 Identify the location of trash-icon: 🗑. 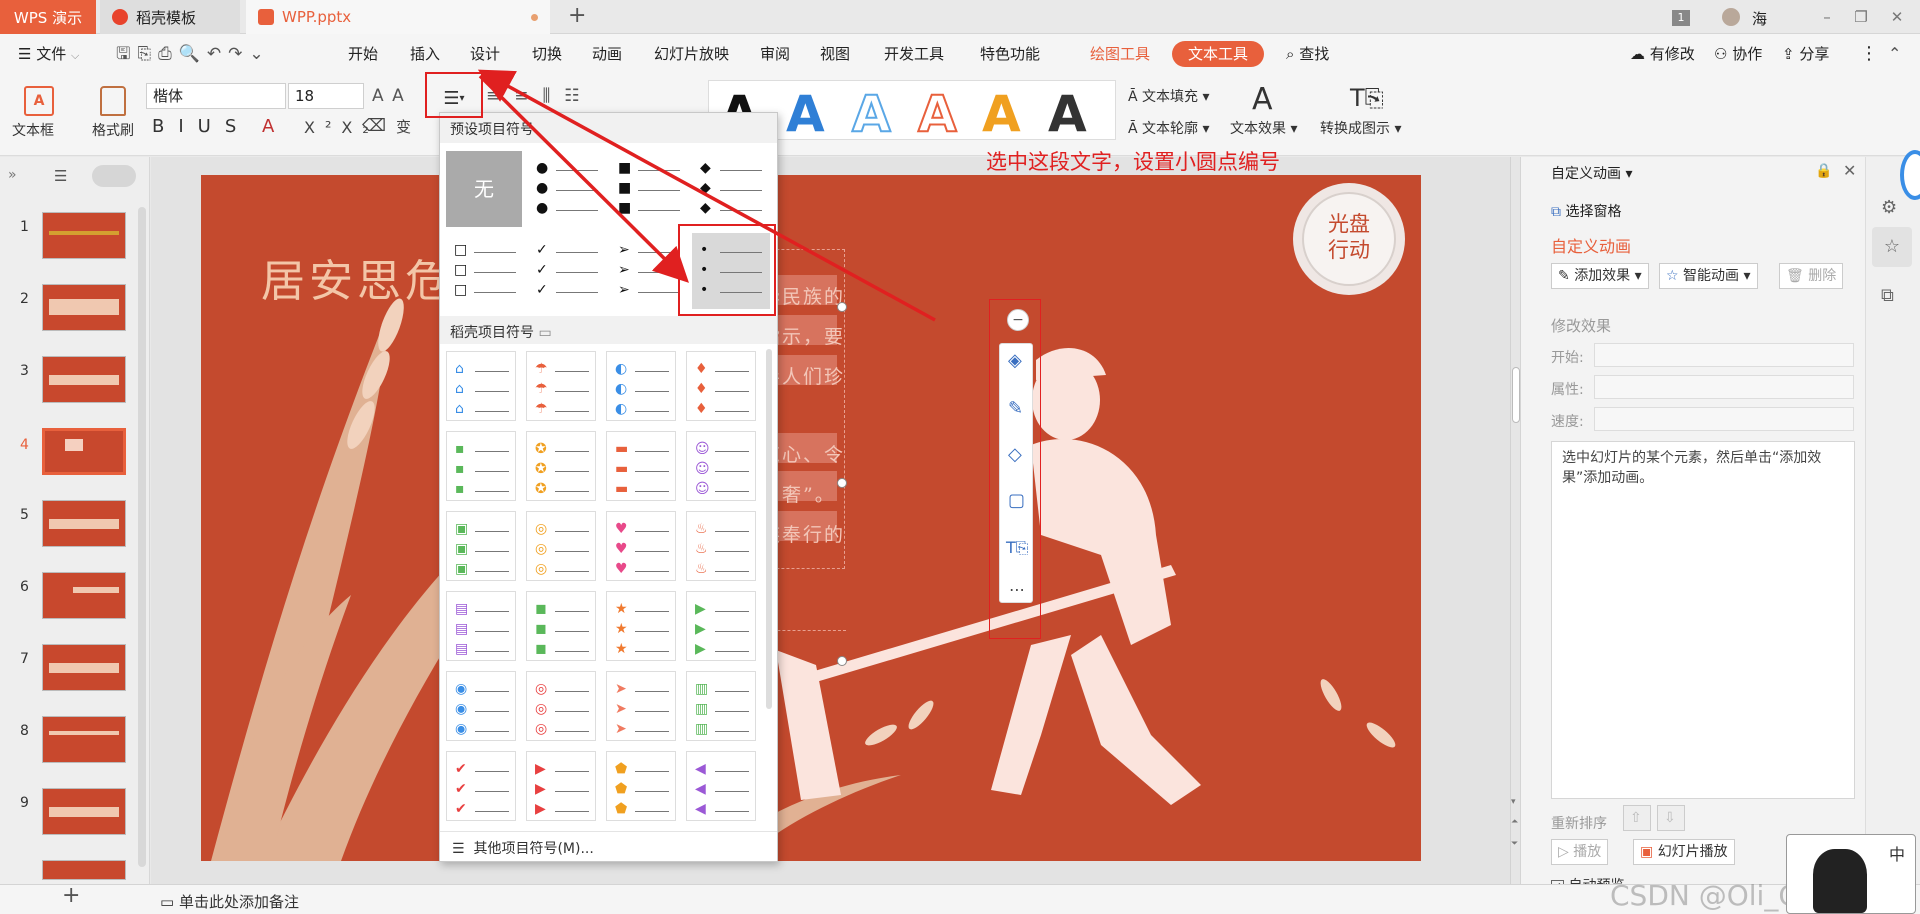
(1795, 276).